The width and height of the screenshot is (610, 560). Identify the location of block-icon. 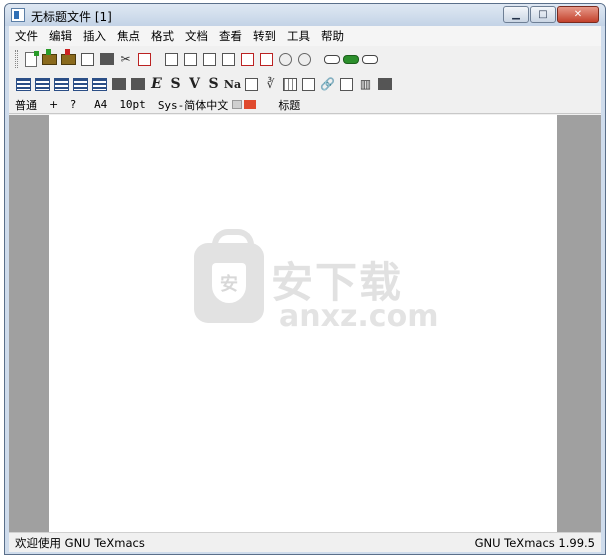
(118, 84).